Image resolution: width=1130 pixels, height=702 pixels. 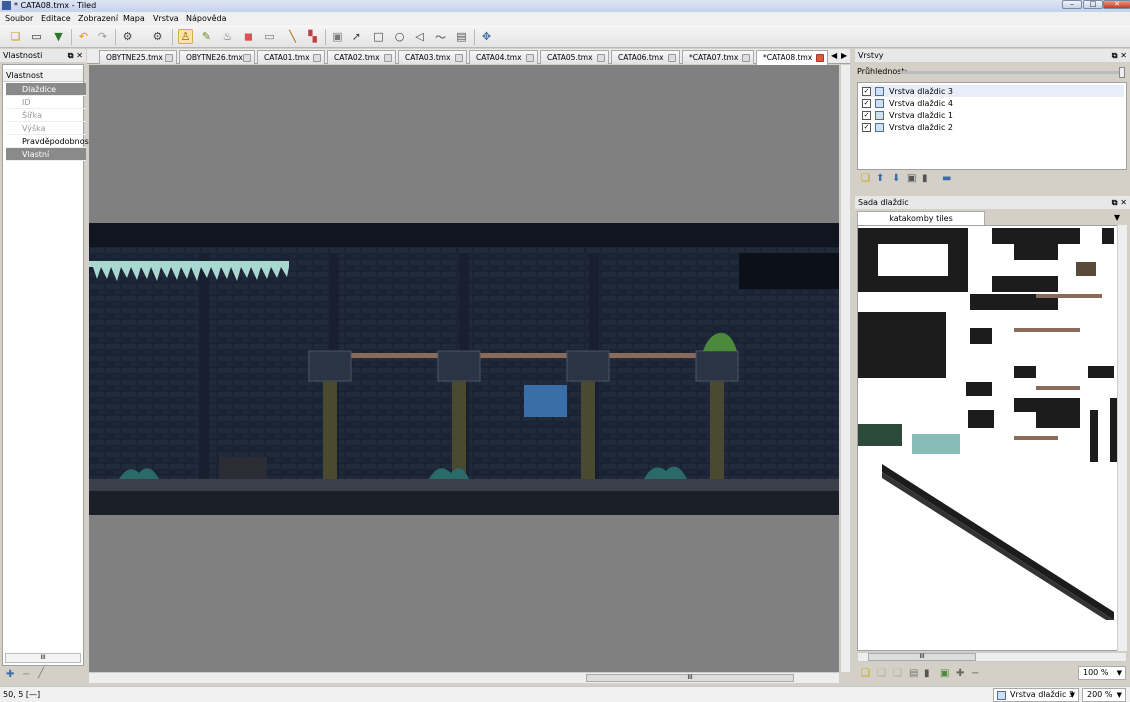 What do you see at coordinates (134, 18) in the screenshot?
I see `menu-mapa: Mapa` at bounding box center [134, 18].